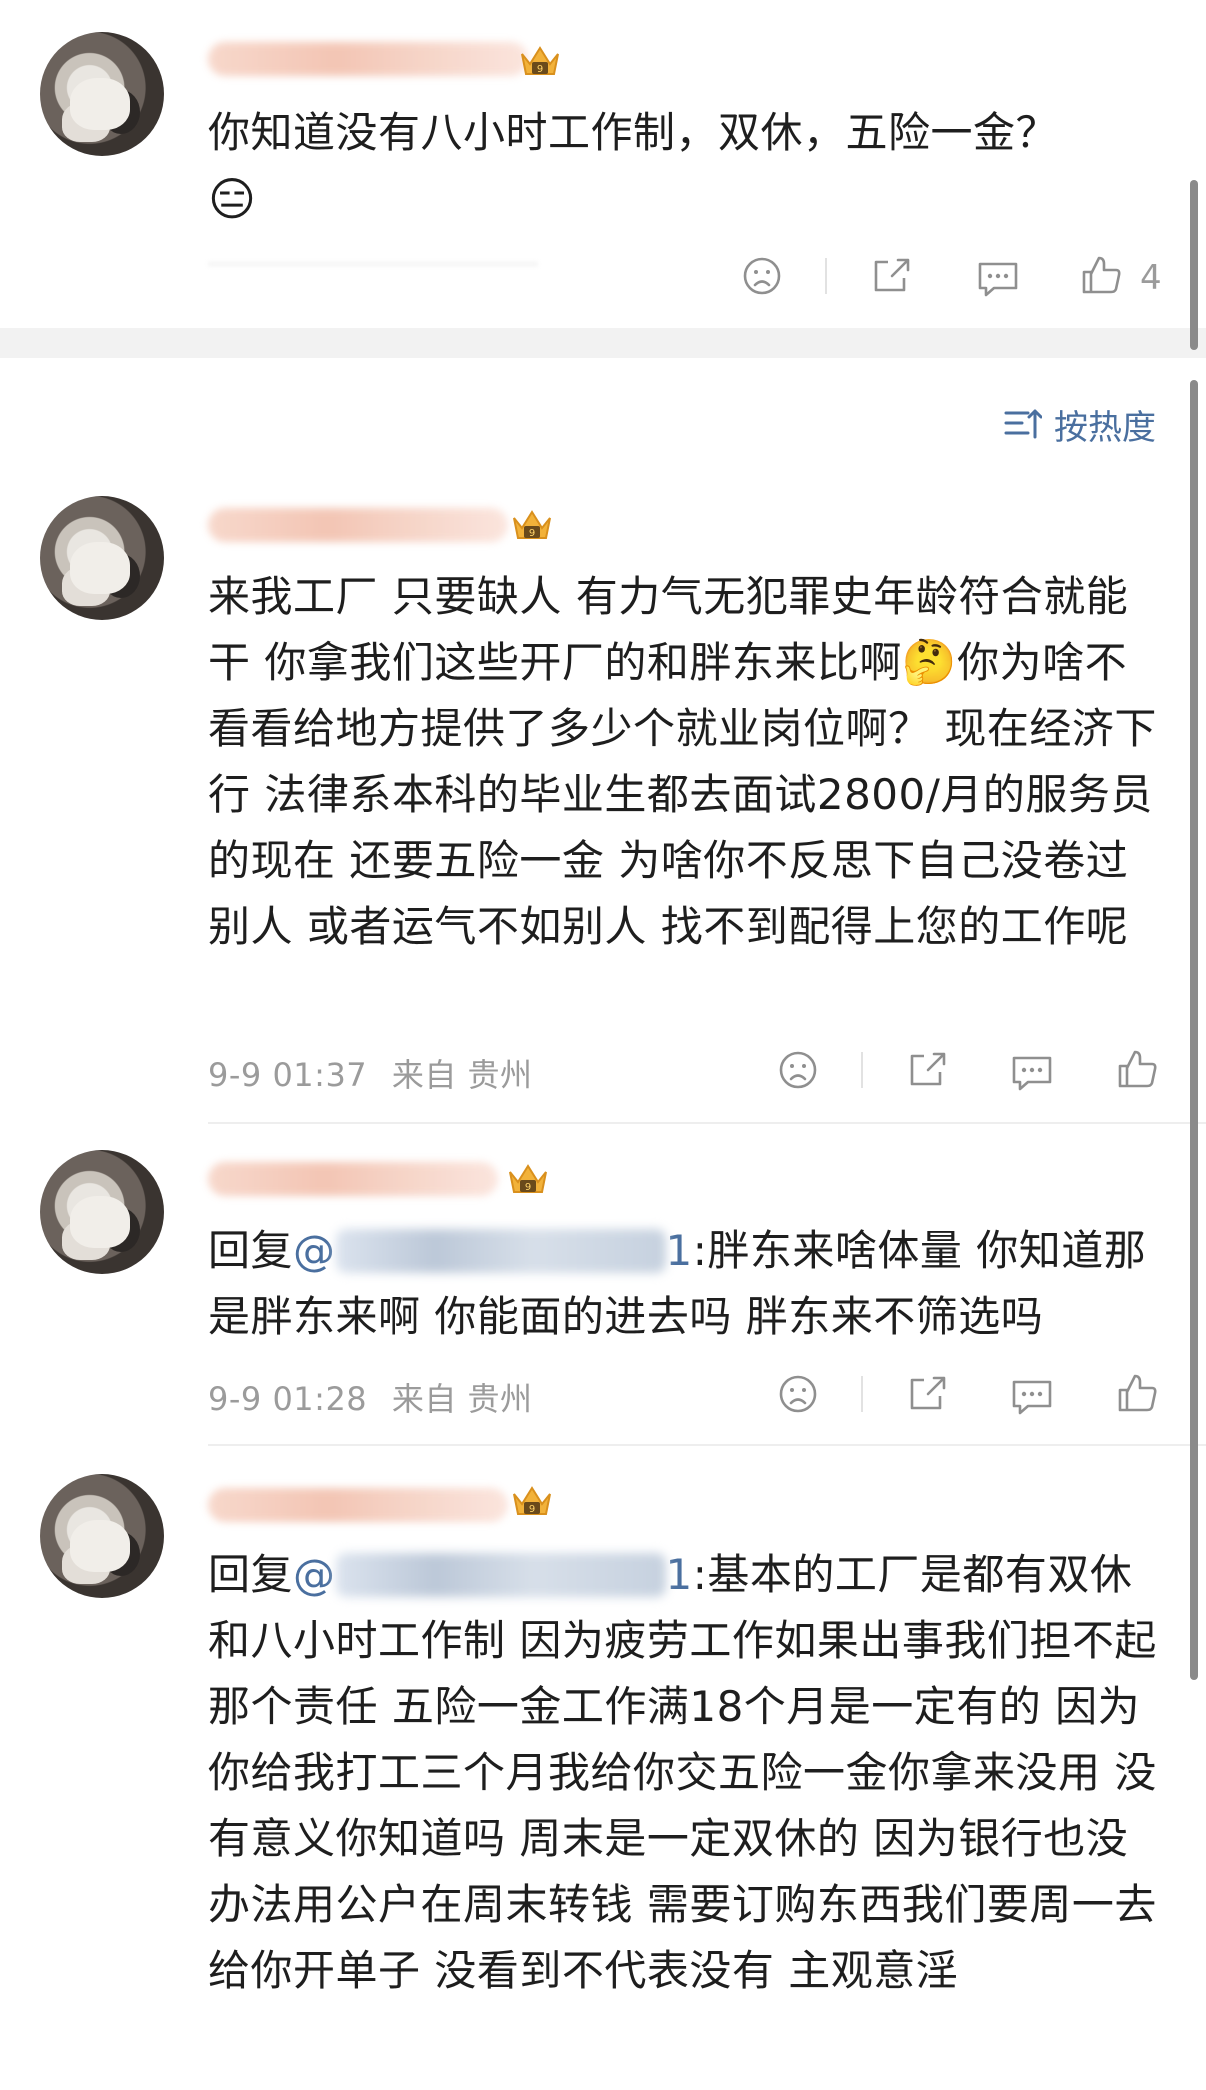 This screenshot has width=1206, height=2090. Describe the element at coordinates (370, 1073) in the screenshot. I see `comment-meta: 9-9 01:37 来自 贵州` at that location.